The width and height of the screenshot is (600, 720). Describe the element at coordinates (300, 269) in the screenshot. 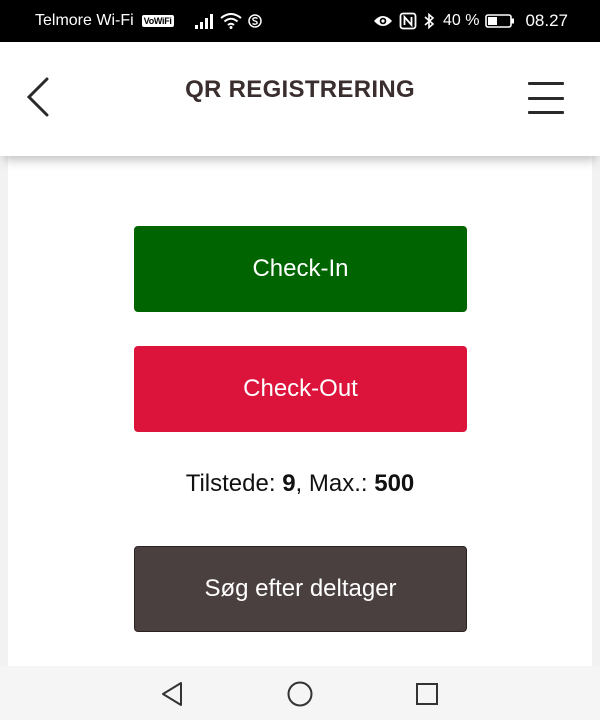

I see `check-in-button: Check-In` at that location.